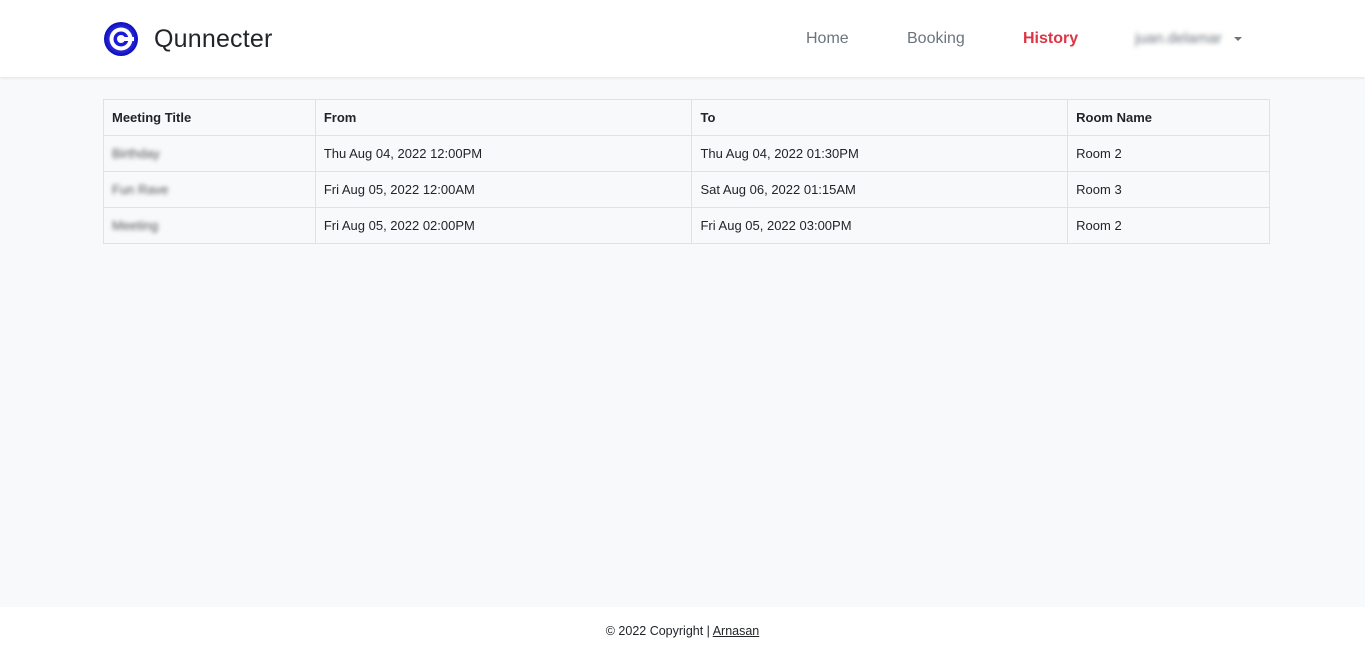 The width and height of the screenshot is (1365, 652). I want to click on meeting-title-cell: Birthday, so click(209, 153).